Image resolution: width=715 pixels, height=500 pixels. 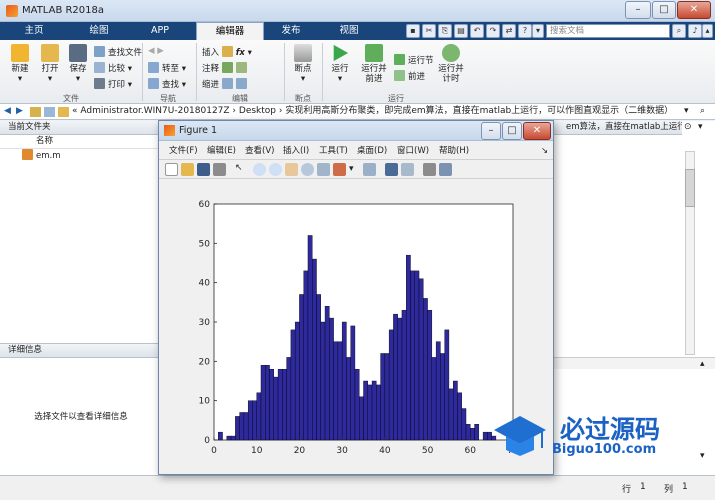 I want to click on new-figure-icon, so click(x=171, y=169).